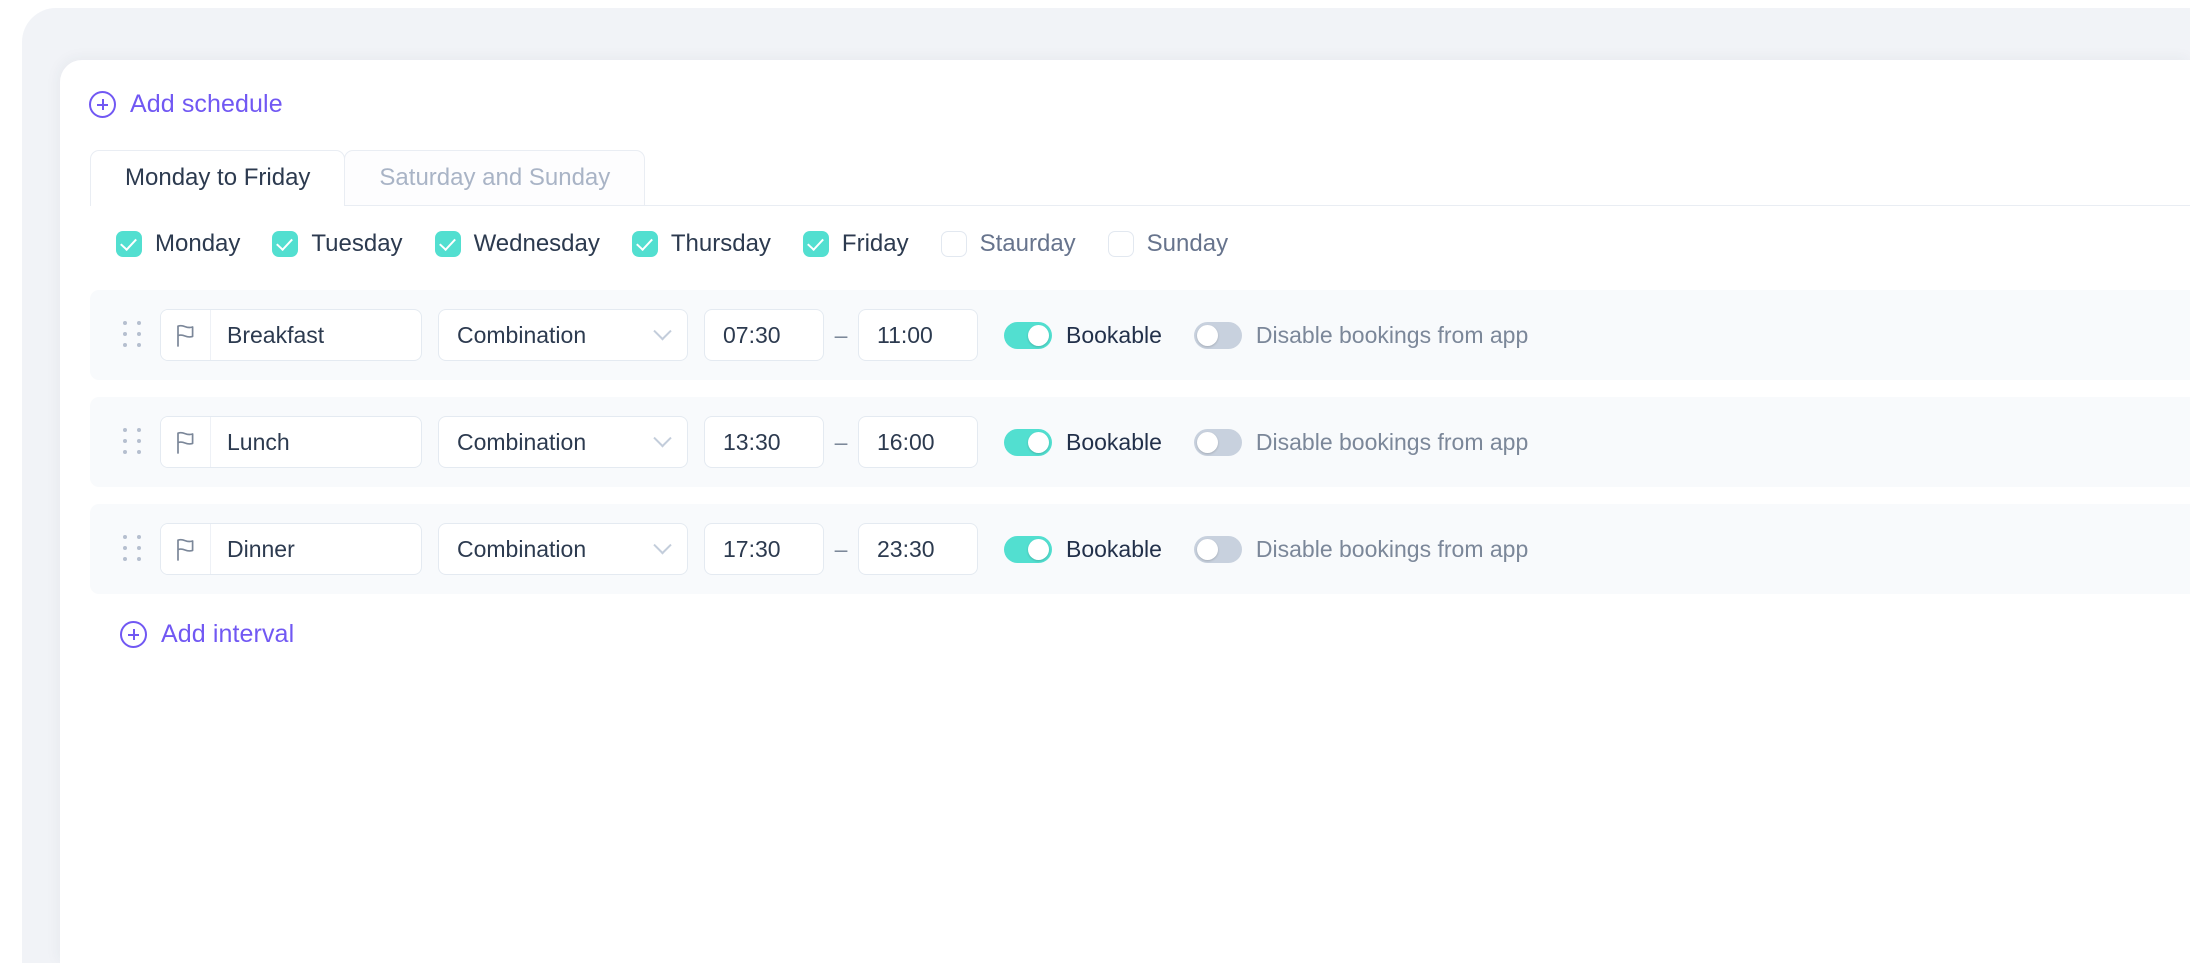 Image resolution: width=2190 pixels, height=963 pixels. Describe the element at coordinates (720, 243) in the screenshot. I see `day-label: Thursday` at that location.